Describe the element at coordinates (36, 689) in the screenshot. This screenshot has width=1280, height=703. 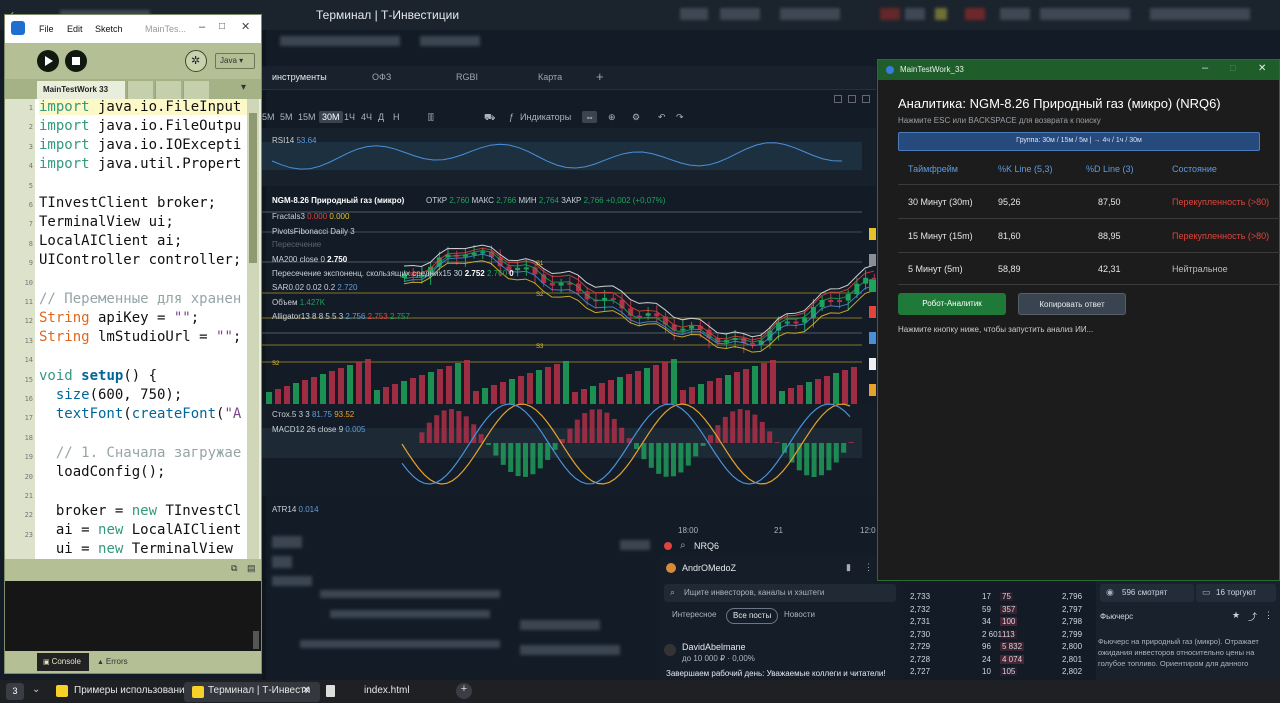
I see `chevron-down-icon: ⌄` at that location.